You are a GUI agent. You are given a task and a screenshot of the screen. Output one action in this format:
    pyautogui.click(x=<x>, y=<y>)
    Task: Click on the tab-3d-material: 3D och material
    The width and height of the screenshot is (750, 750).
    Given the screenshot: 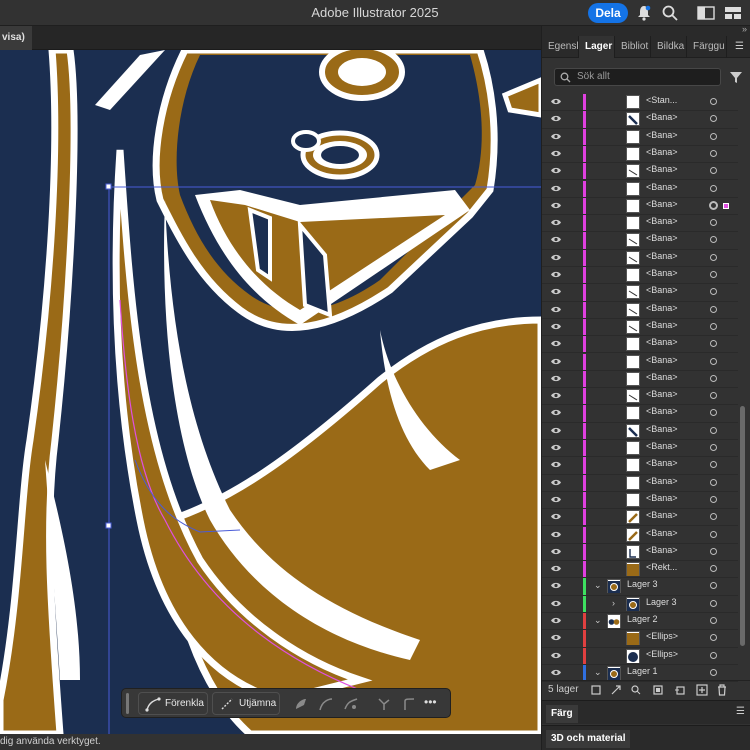 What is the action you would take?
    pyautogui.click(x=588, y=739)
    